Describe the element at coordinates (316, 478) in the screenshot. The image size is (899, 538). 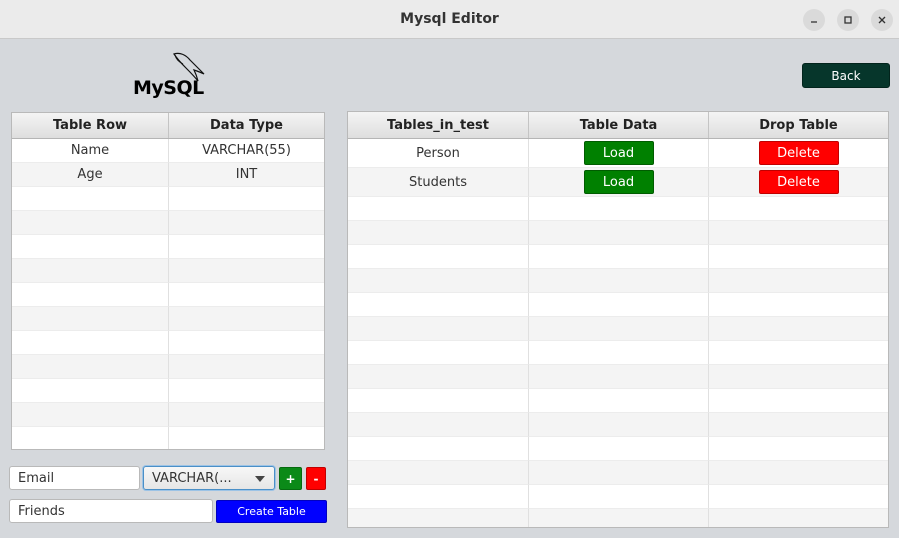
I see `remove-column-button: -` at that location.